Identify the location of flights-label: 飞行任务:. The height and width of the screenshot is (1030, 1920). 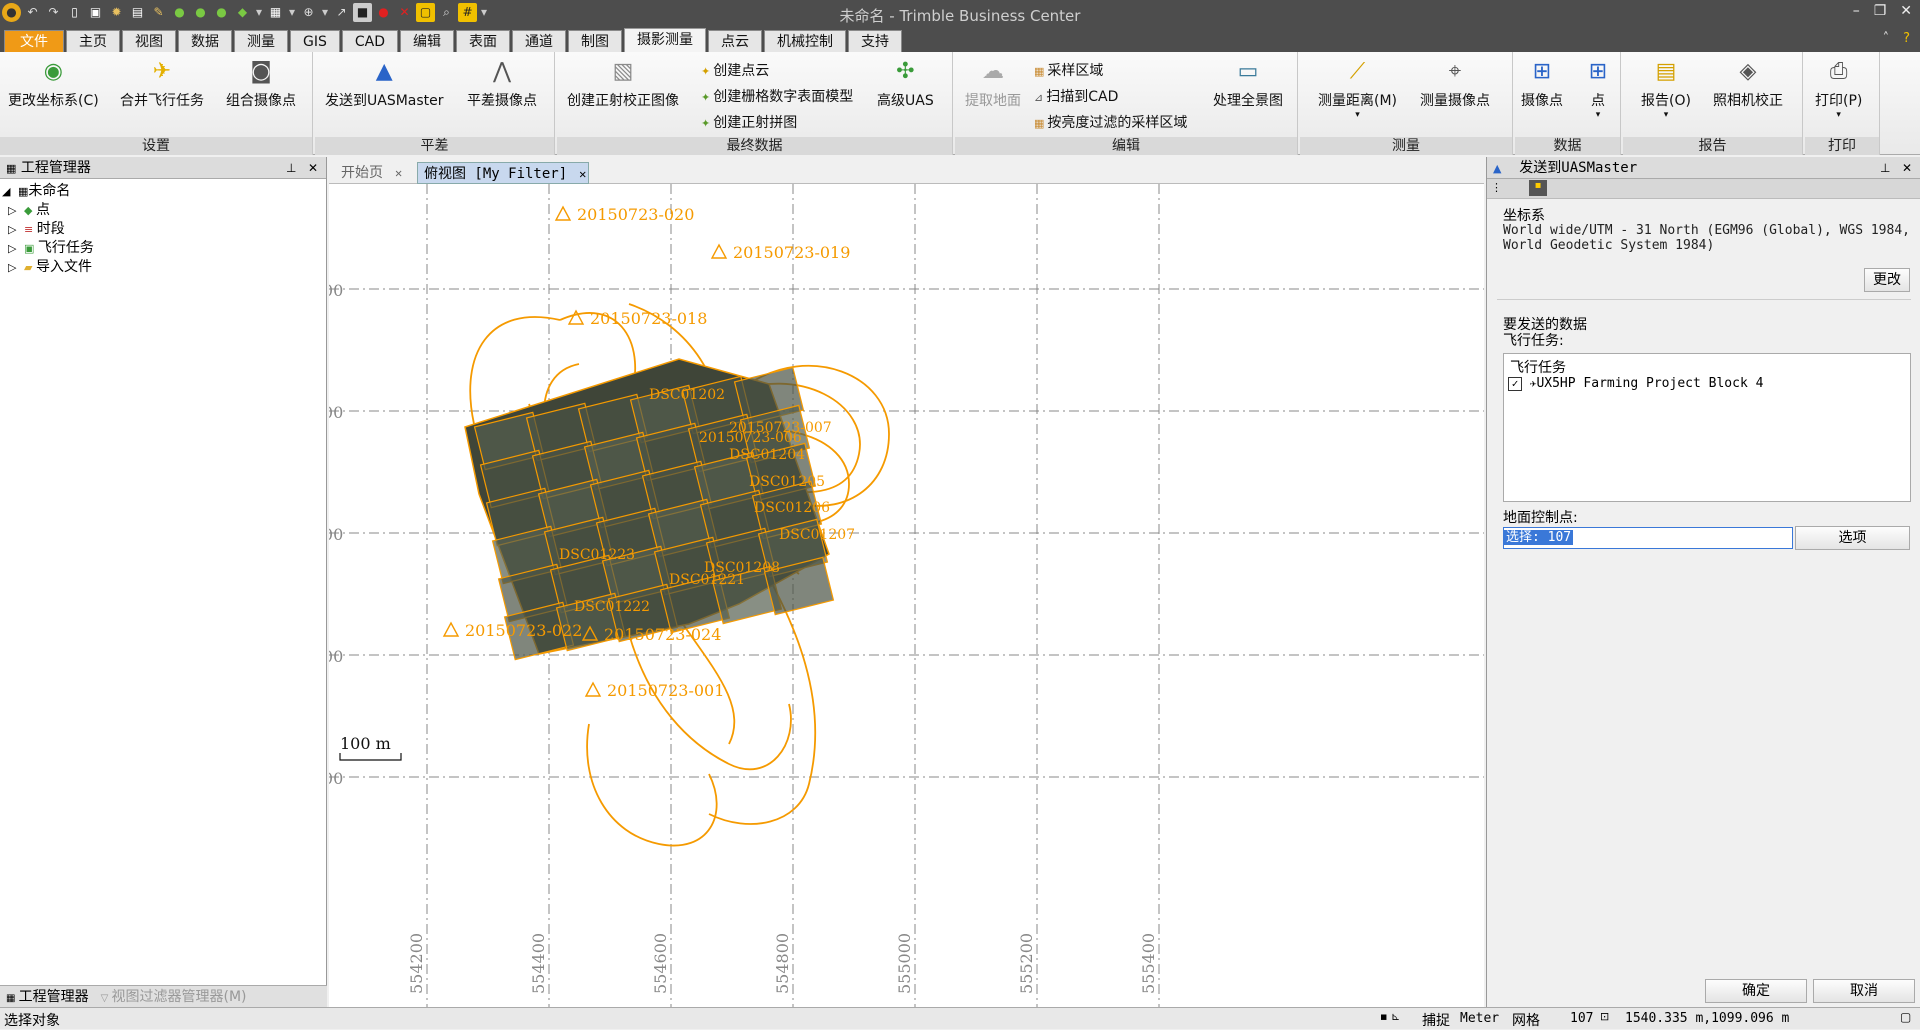
(1533, 341).